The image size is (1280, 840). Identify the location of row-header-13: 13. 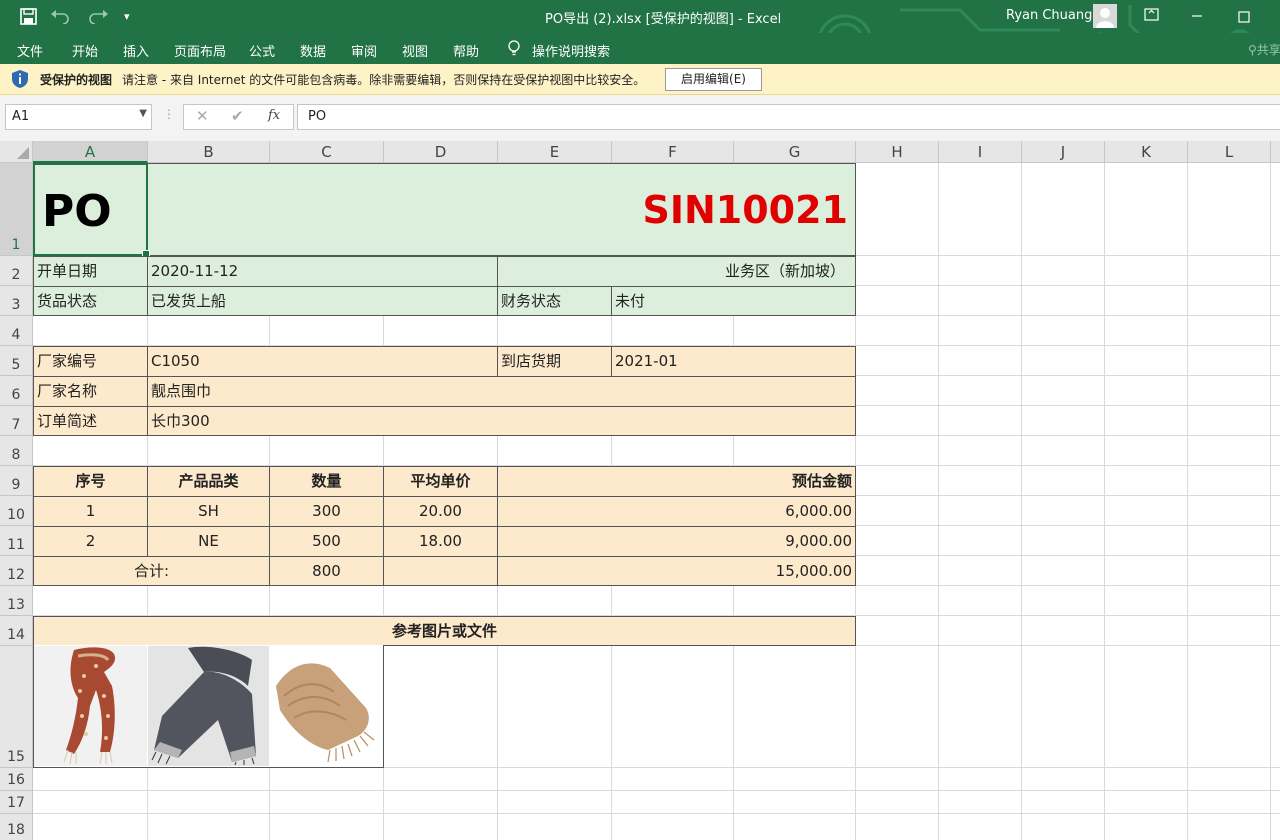
(16, 601).